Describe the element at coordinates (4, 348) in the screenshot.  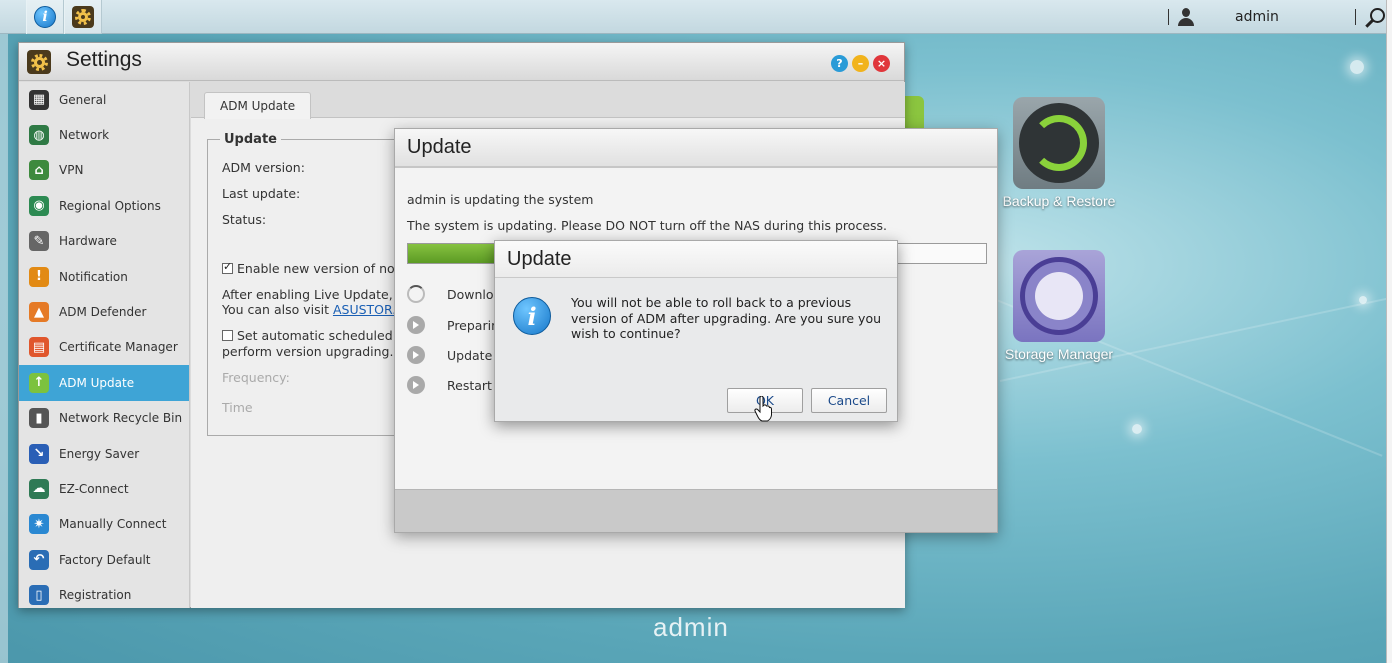
I see `screen-edge-left` at that location.